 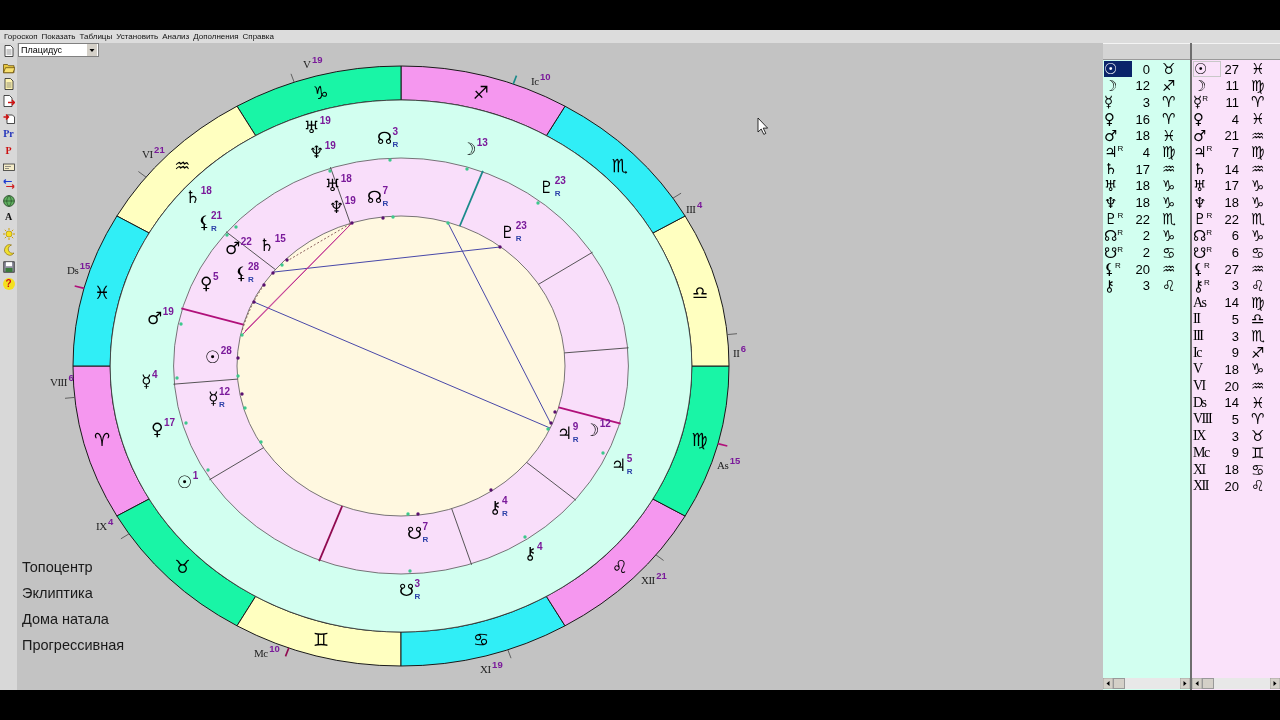 What do you see at coordinates (58, 50) in the screenshot?
I see `house-system-select: Плацидус` at bounding box center [58, 50].